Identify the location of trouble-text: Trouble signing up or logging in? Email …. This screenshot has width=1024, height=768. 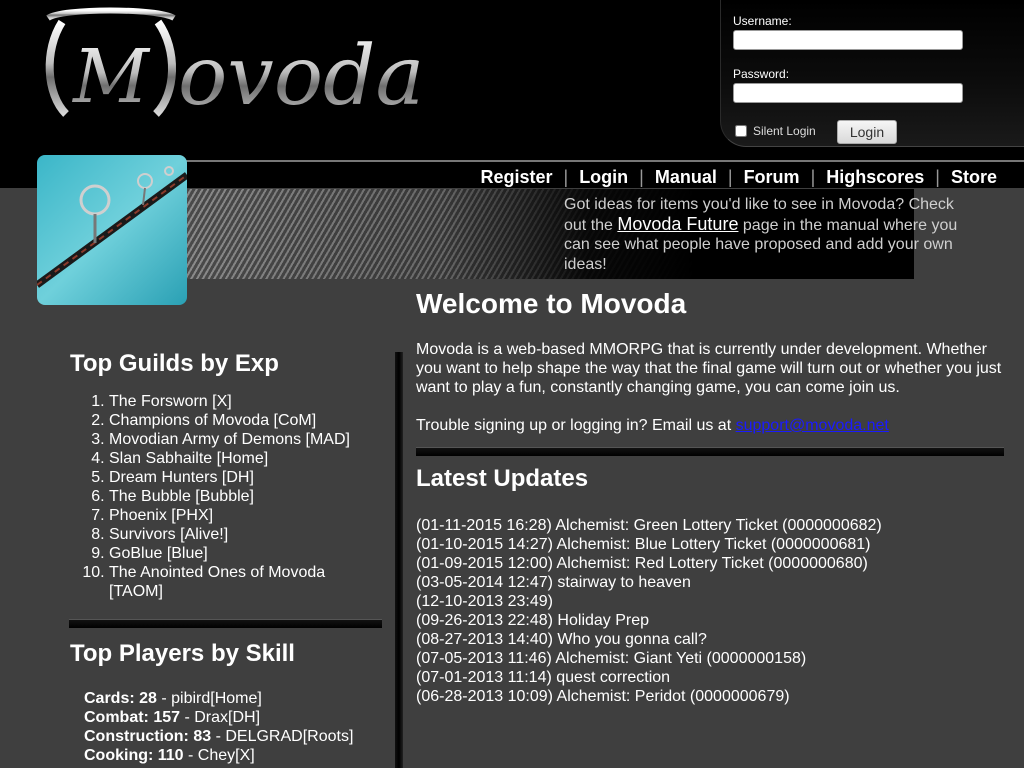
(574, 425).